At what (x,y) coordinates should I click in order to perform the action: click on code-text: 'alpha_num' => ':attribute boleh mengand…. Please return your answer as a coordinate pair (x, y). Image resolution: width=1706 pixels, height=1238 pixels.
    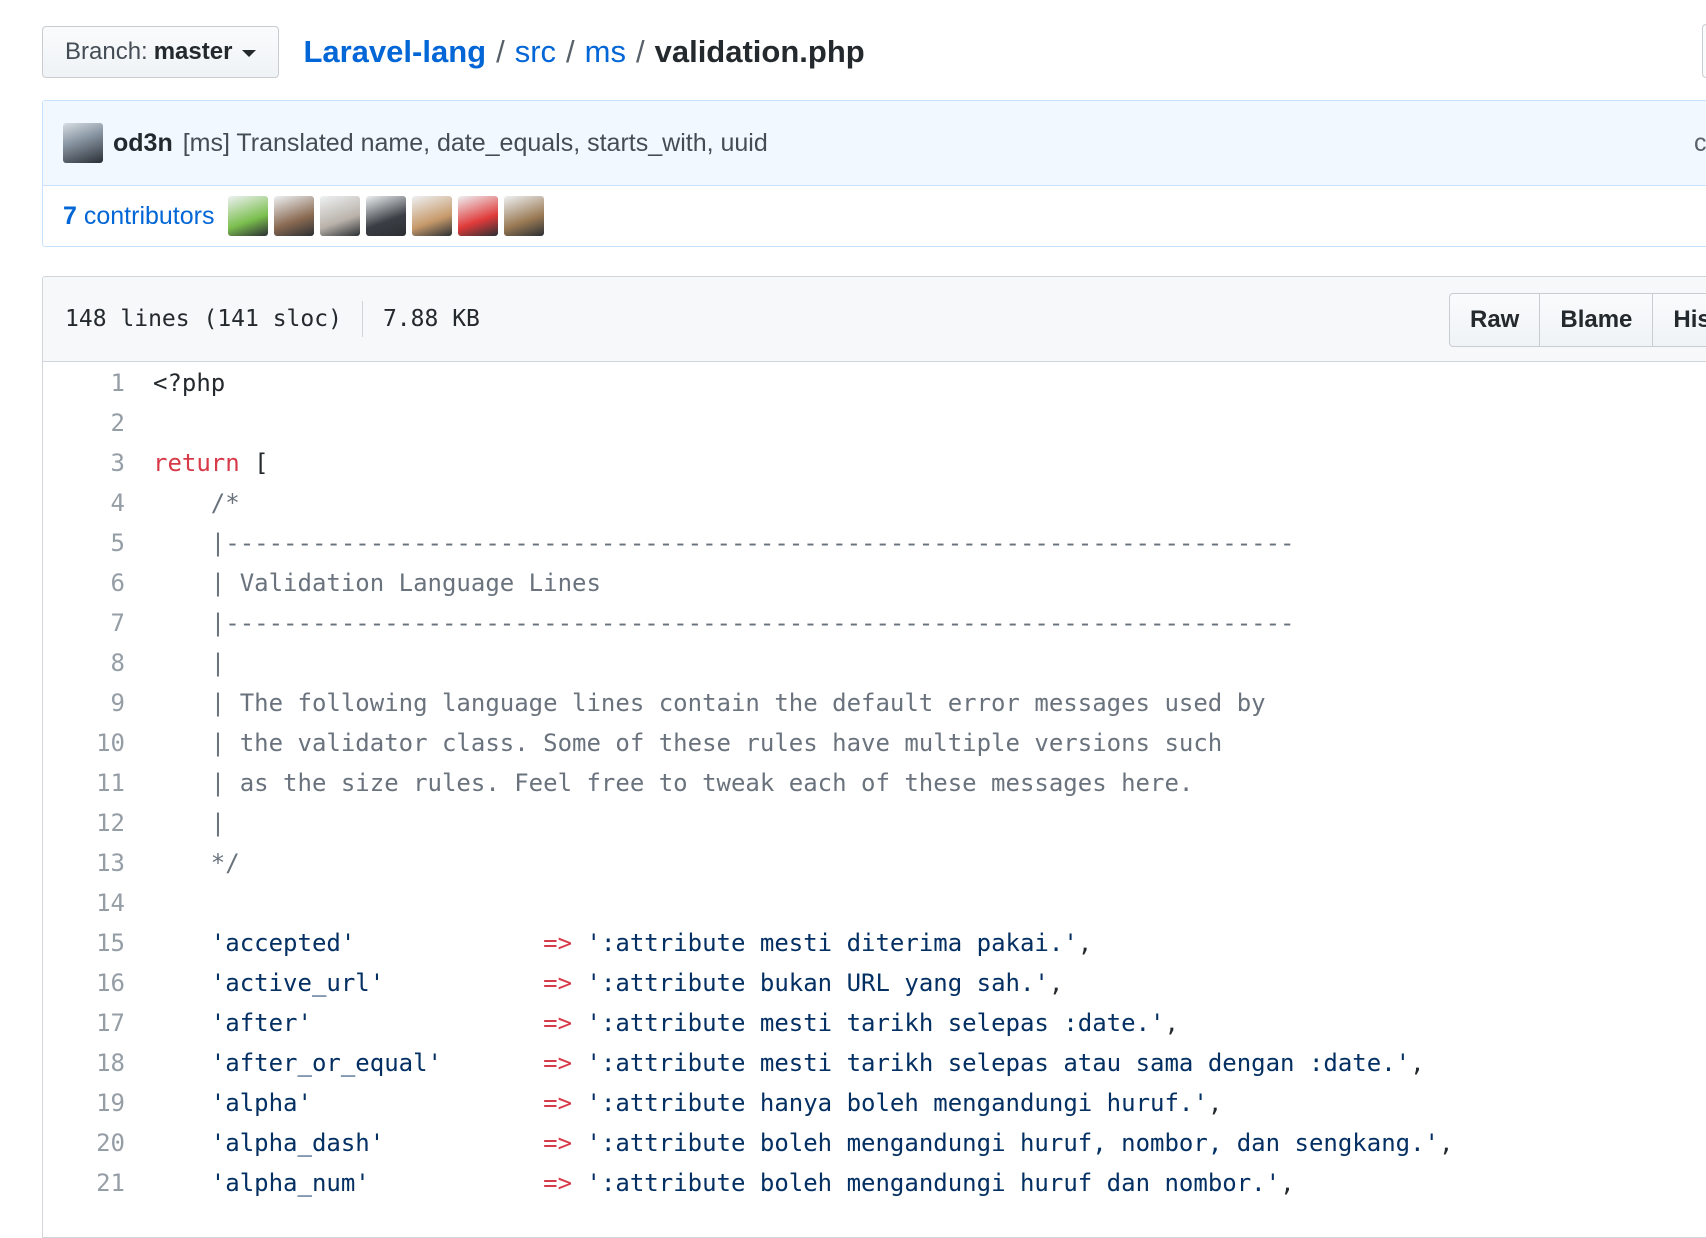
    Looking at the image, I should click on (710, 1183).